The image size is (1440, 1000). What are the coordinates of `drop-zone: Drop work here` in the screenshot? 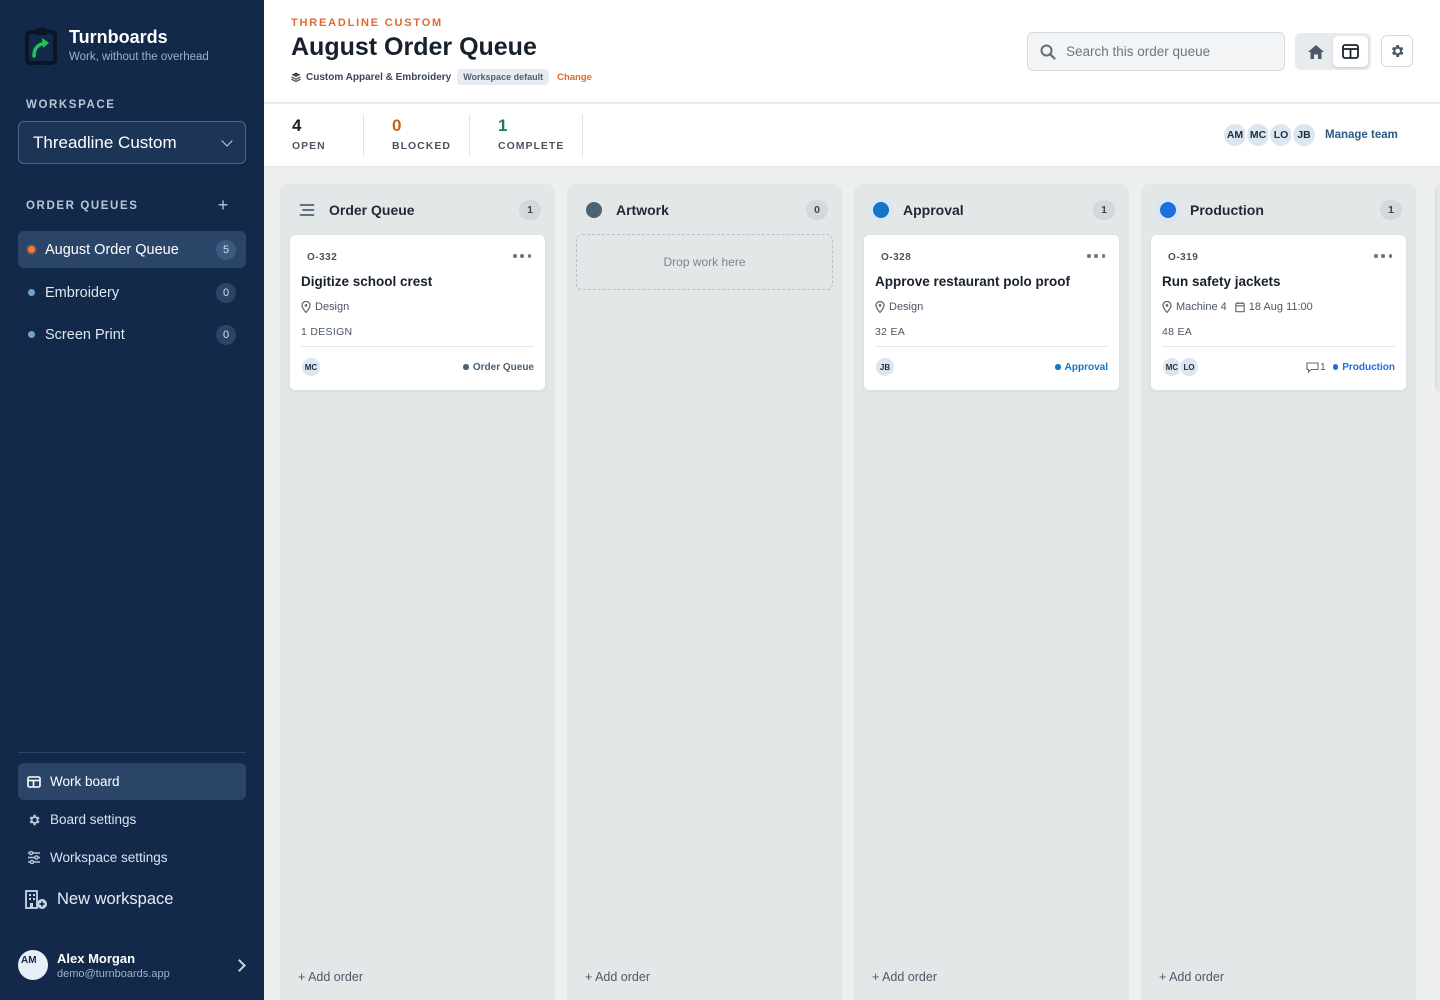 It's located at (704, 262).